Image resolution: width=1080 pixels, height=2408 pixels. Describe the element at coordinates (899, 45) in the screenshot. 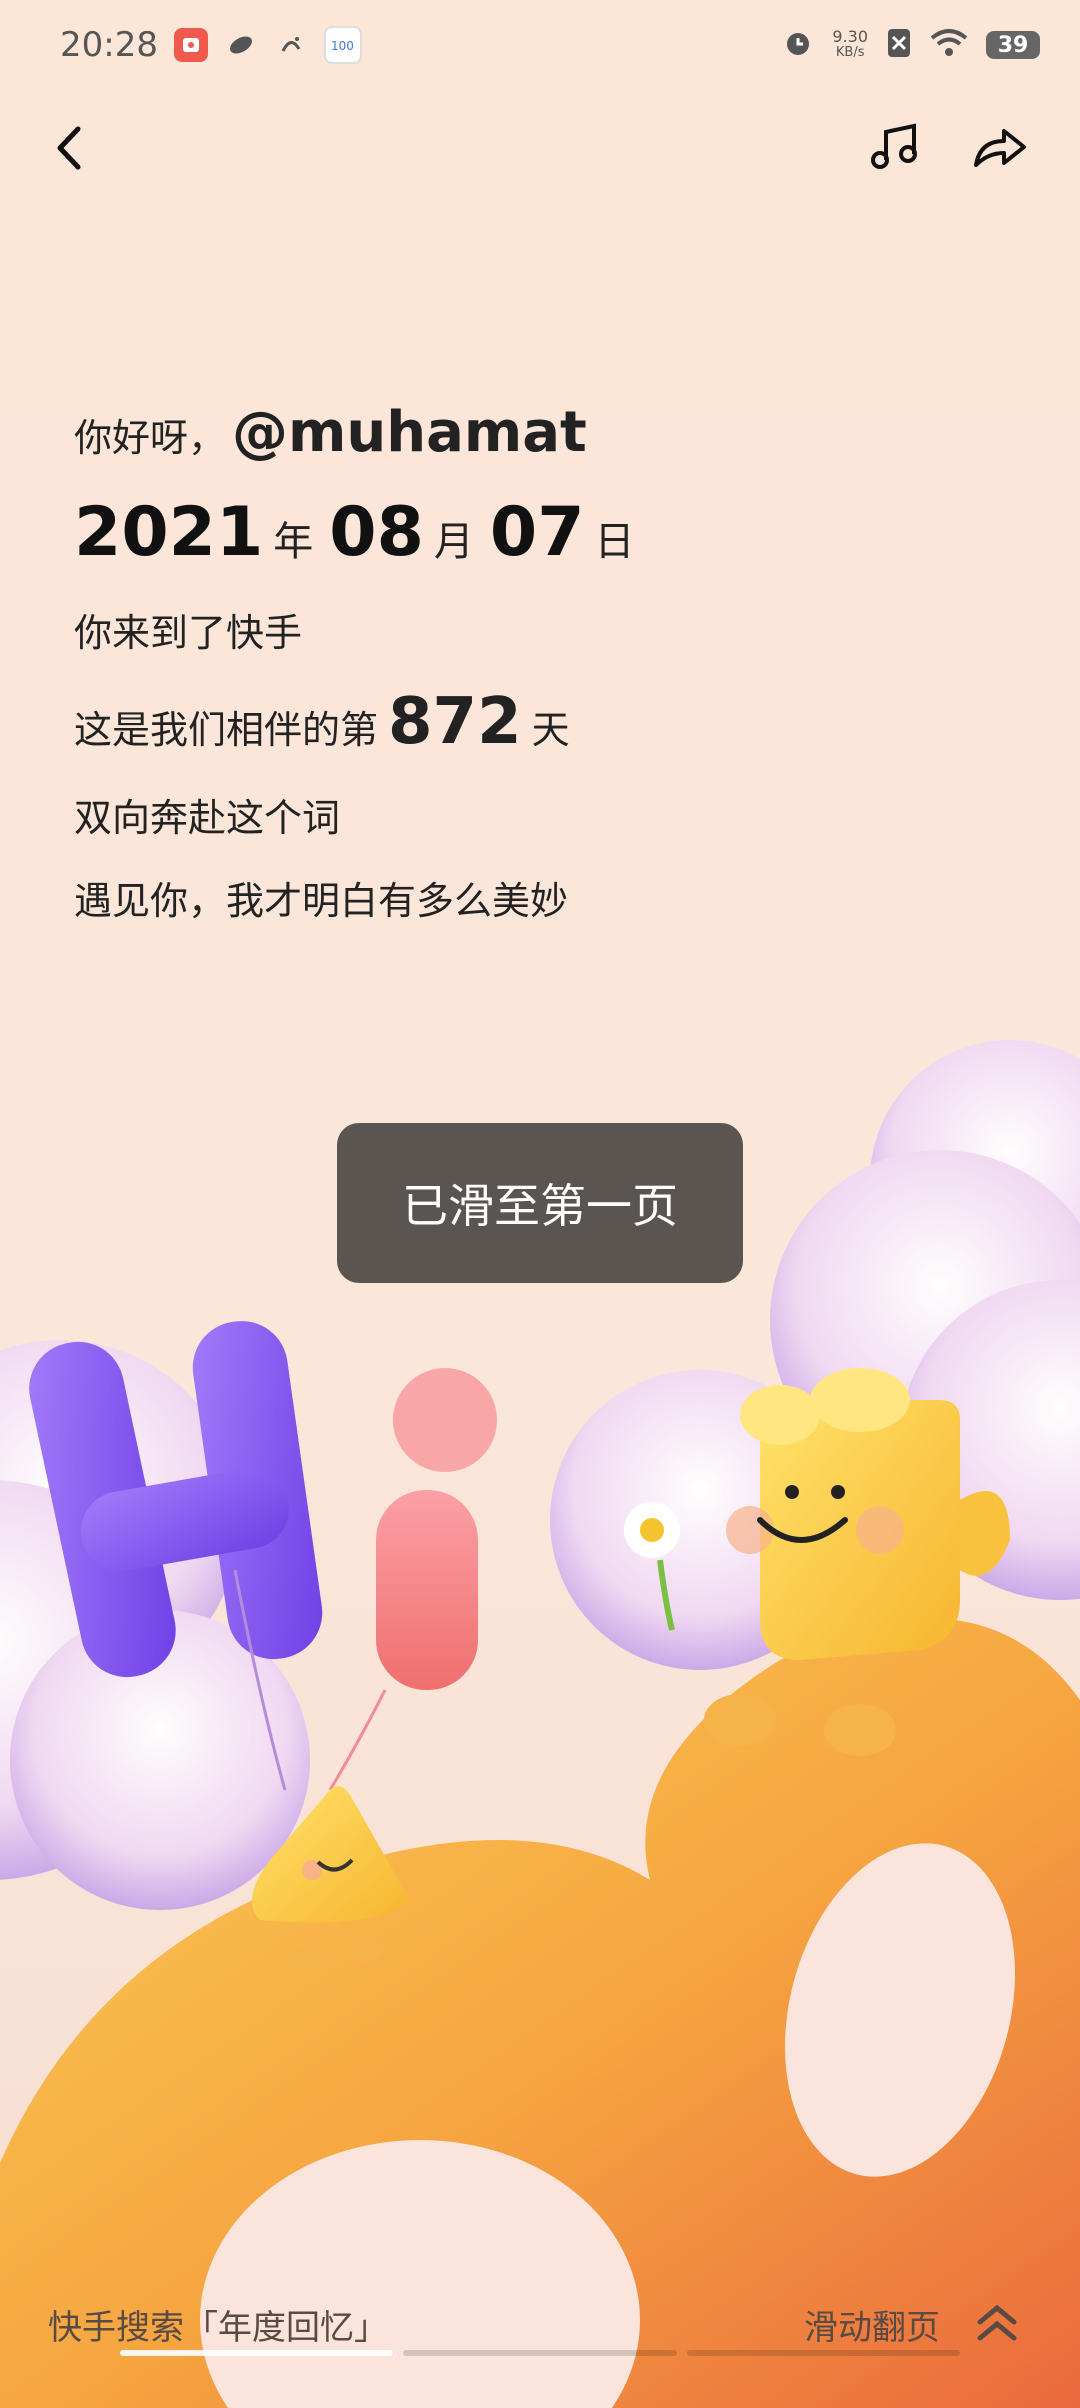

I see `no-sim-icon` at that location.